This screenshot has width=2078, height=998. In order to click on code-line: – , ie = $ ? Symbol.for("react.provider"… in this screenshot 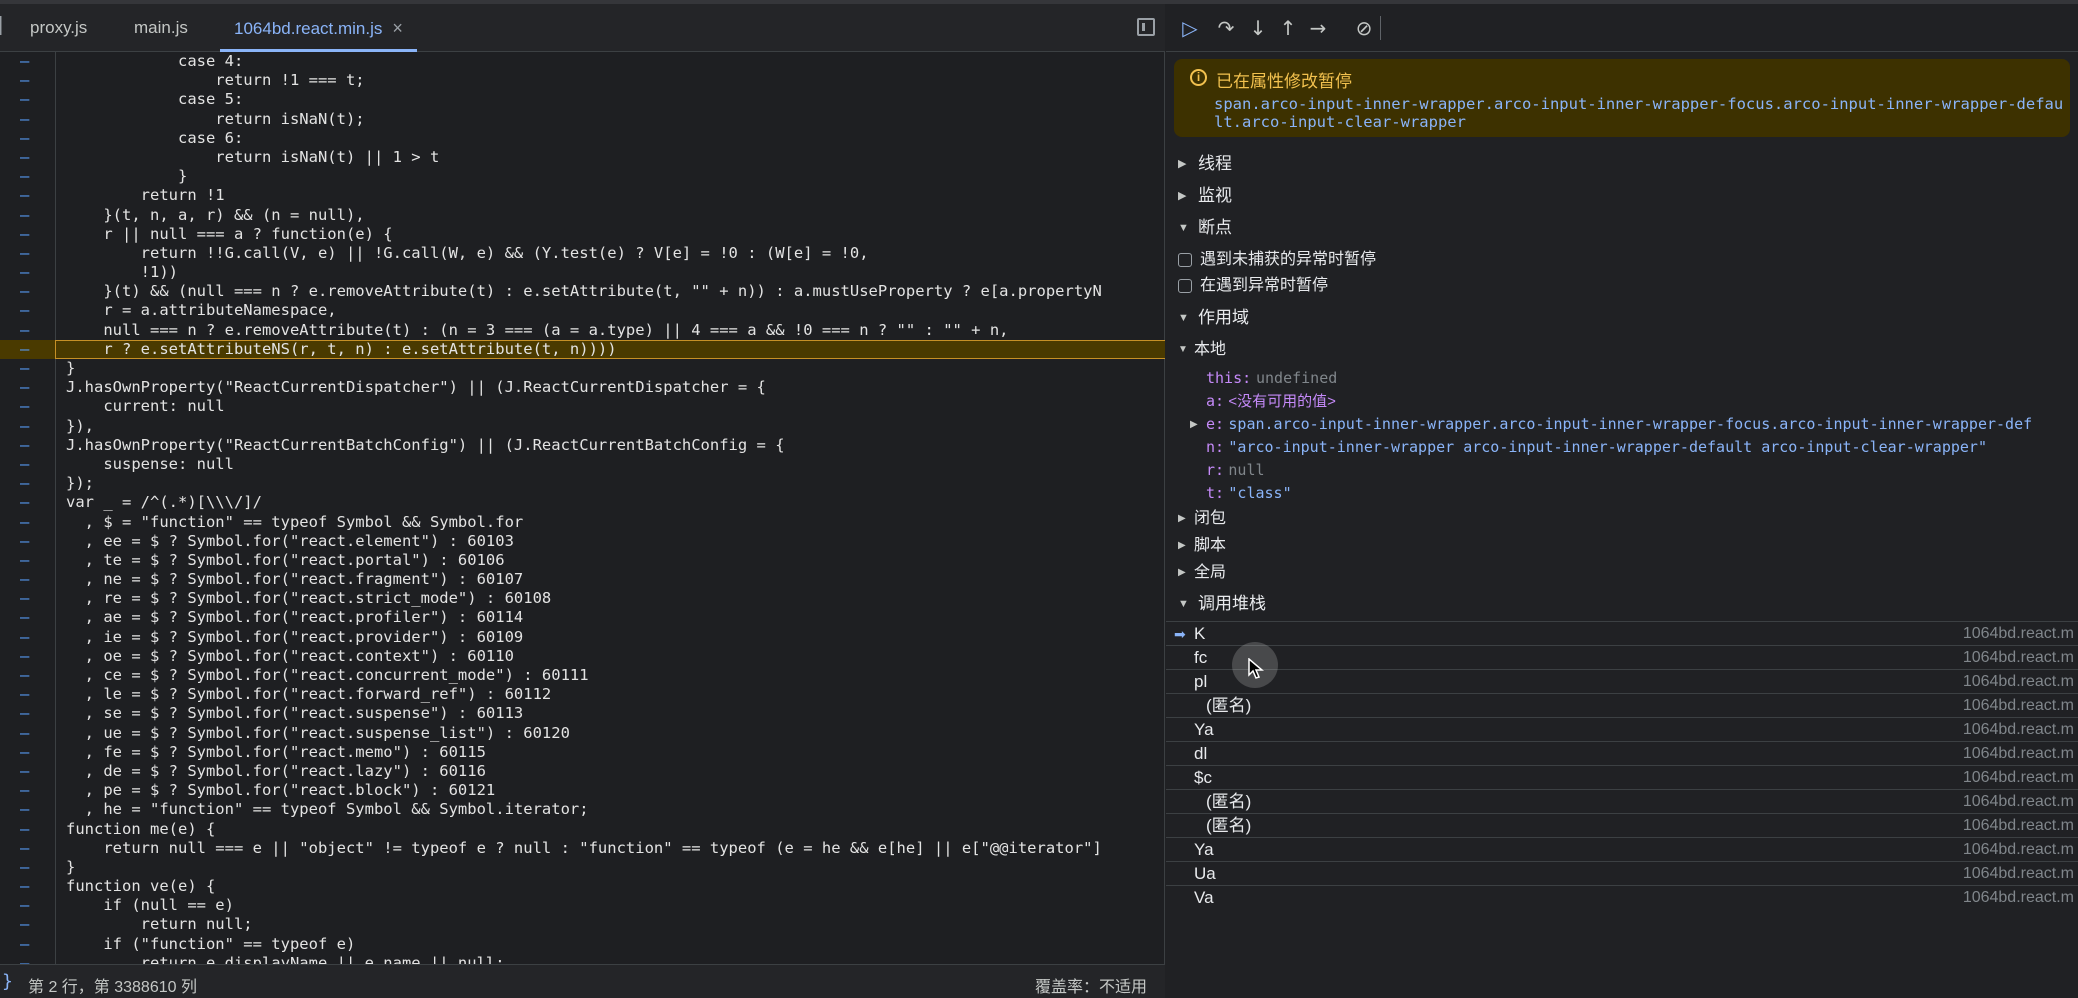, I will do `click(582, 637)`.